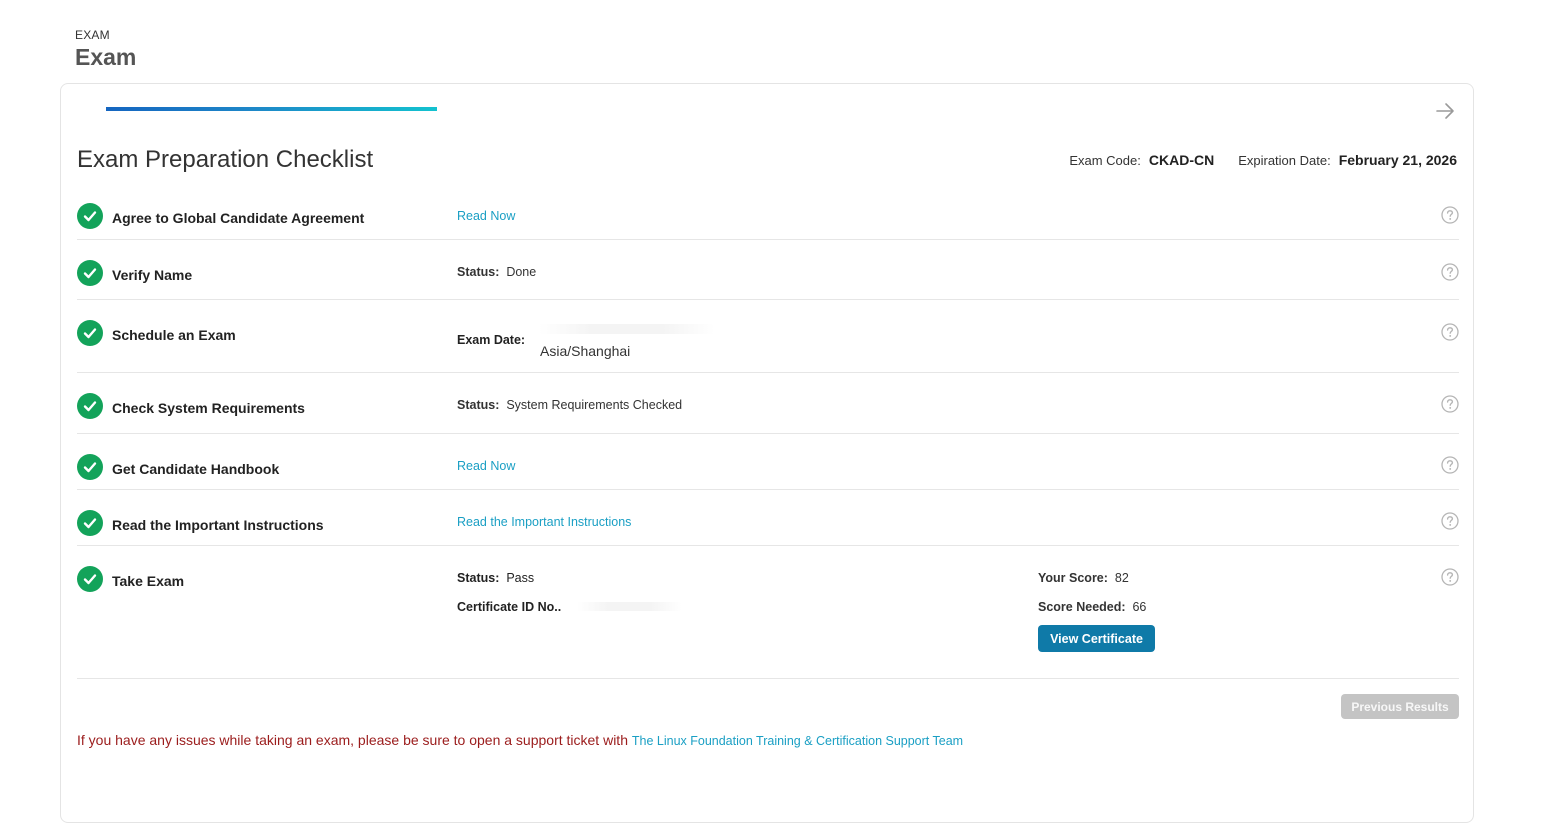 This screenshot has width=1554, height=823. What do you see at coordinates (148, 581) in the screenshot?
I see `row-label: Take Exam` at bounding box center [148, 581].